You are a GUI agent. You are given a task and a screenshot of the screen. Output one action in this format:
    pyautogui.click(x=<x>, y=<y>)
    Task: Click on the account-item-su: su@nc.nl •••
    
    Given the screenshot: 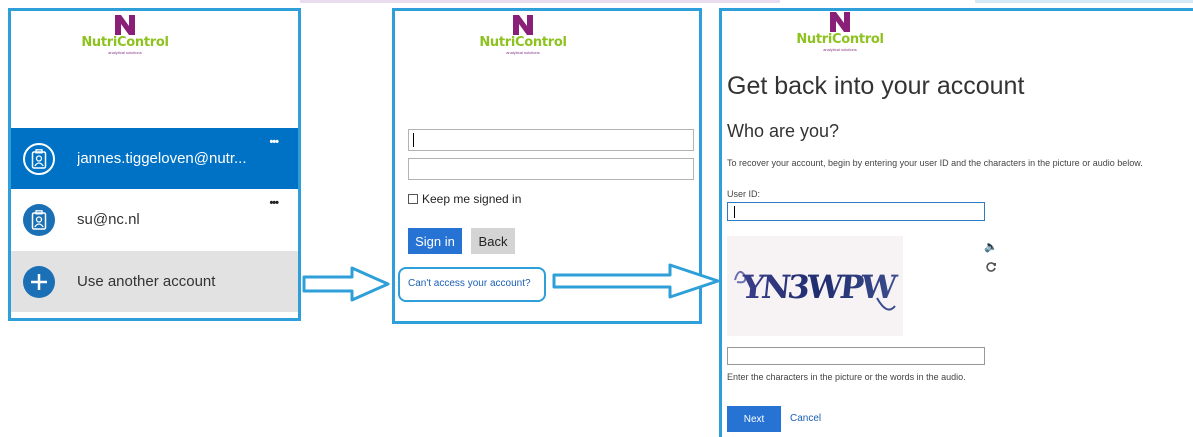 What is the action you would take?
    pyautogui.click(x=154, y=219)
    